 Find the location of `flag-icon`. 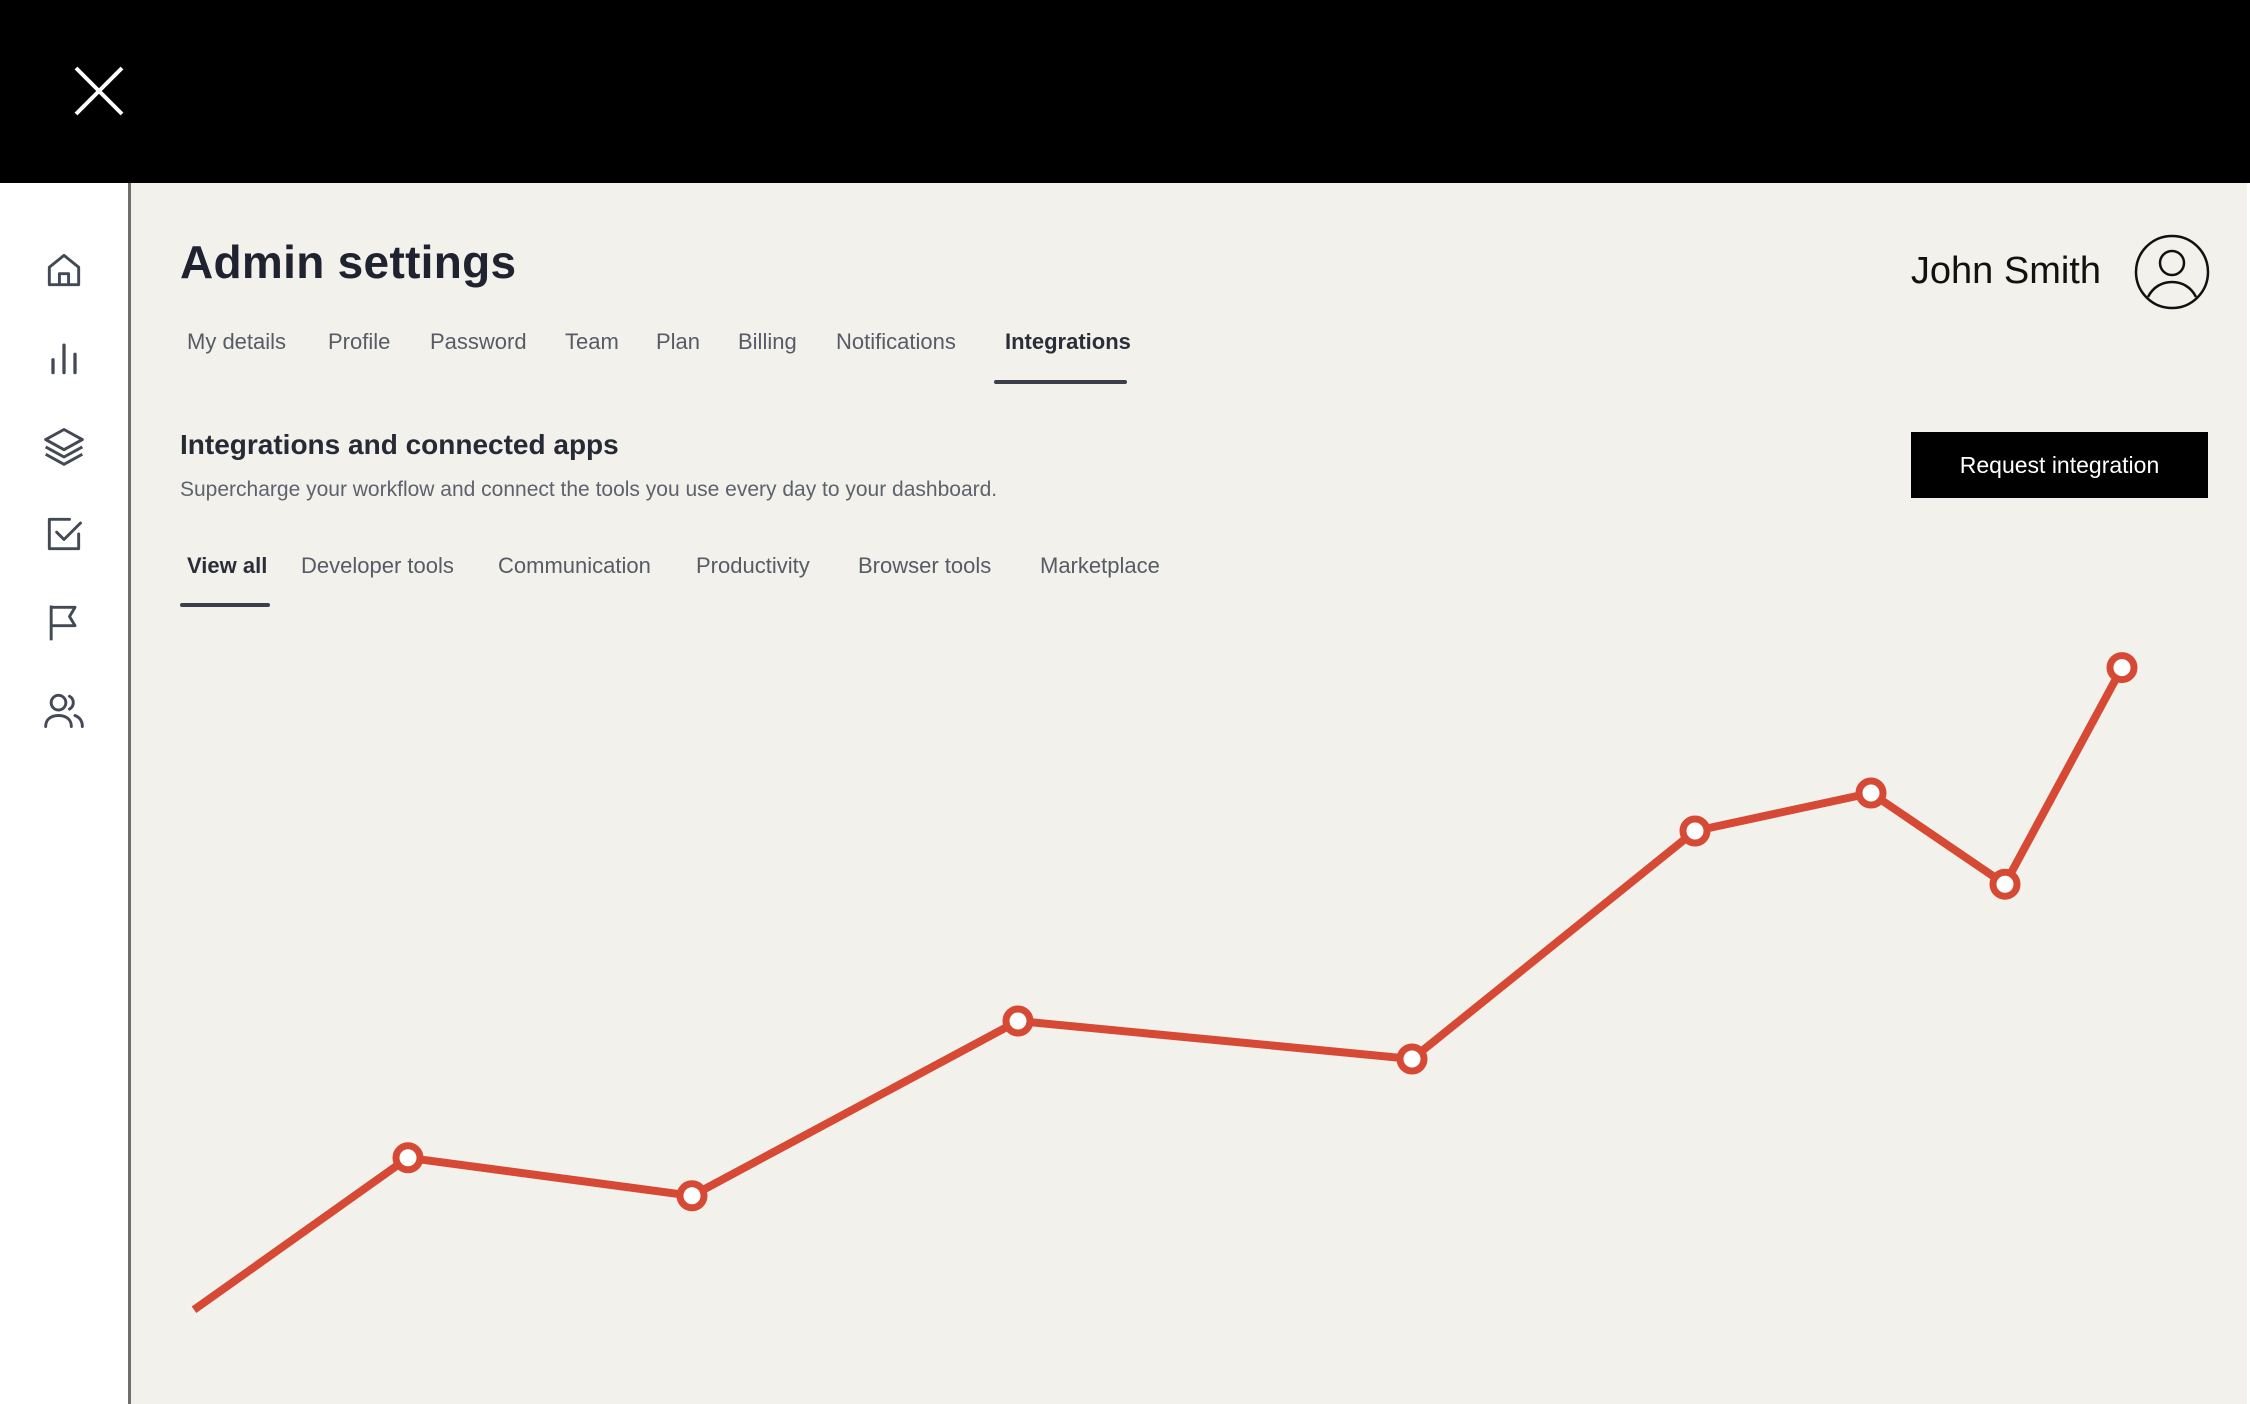

flag-icon is located at coordinates (64, 622).